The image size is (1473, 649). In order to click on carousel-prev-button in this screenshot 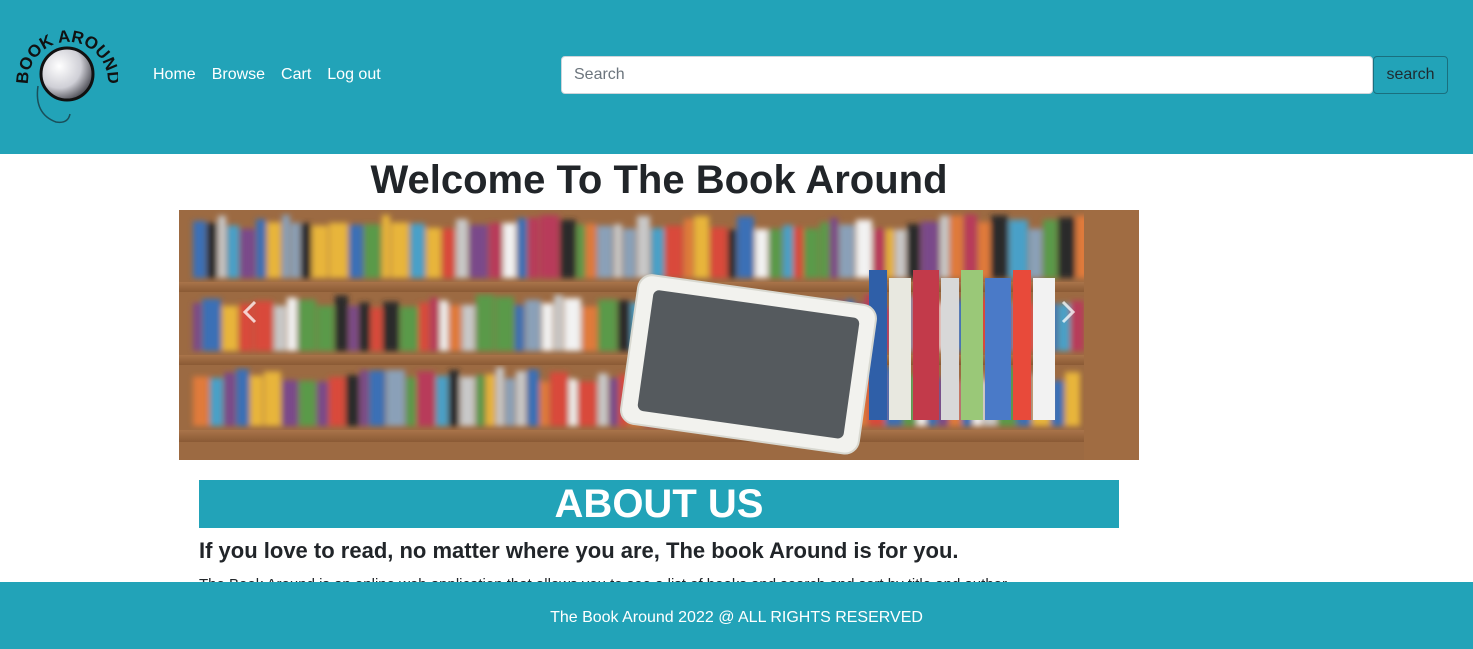, I will do `click(251, 312)`.